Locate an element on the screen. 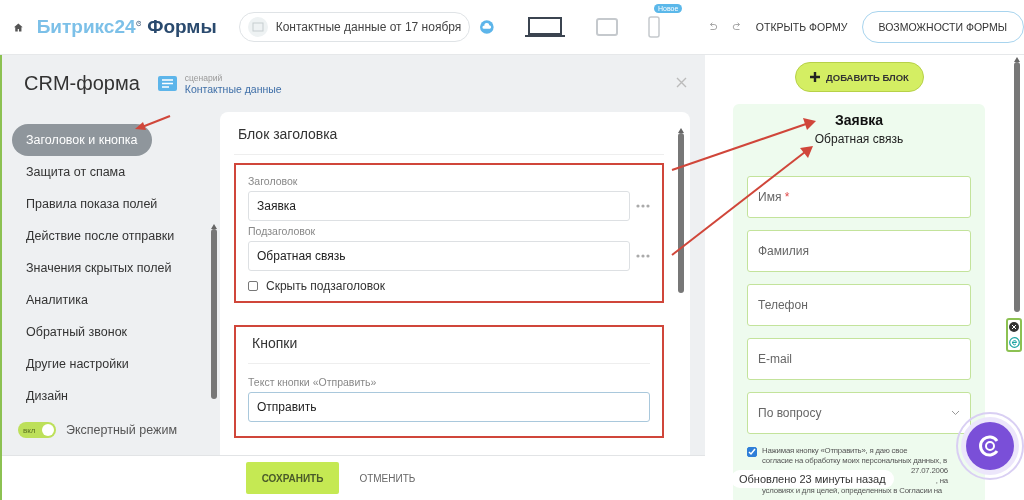  sidebar-item: Дизайн is located at coordinates (47, 396).